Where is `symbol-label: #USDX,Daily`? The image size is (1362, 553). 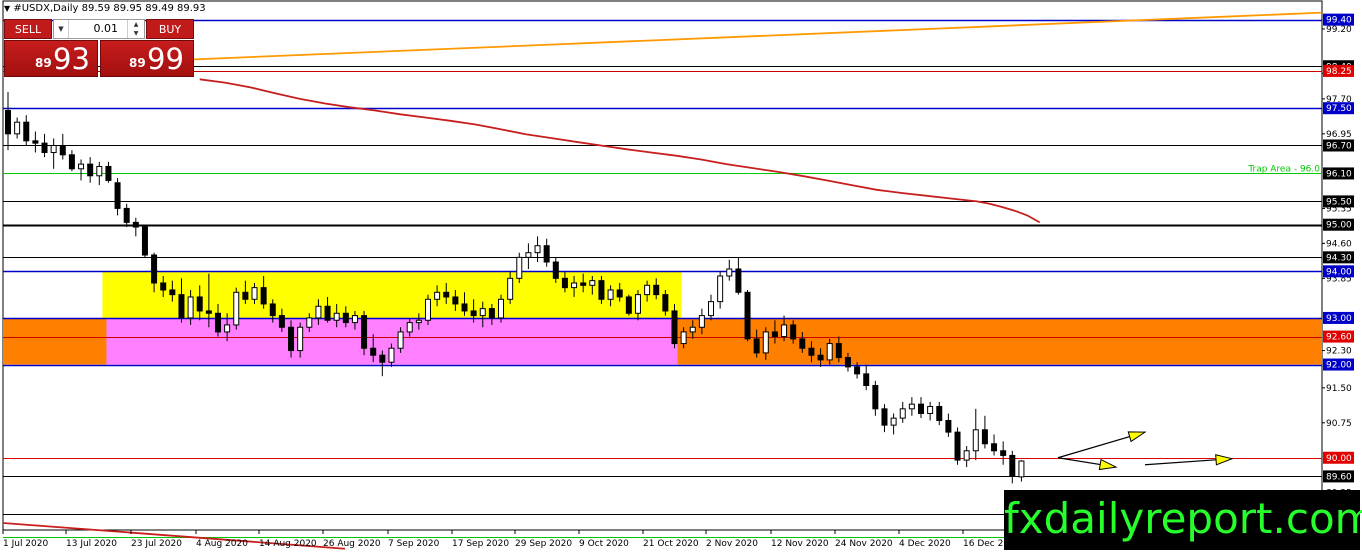
symbol-label: #USDX,Daily is located at coordinates (46, 8).